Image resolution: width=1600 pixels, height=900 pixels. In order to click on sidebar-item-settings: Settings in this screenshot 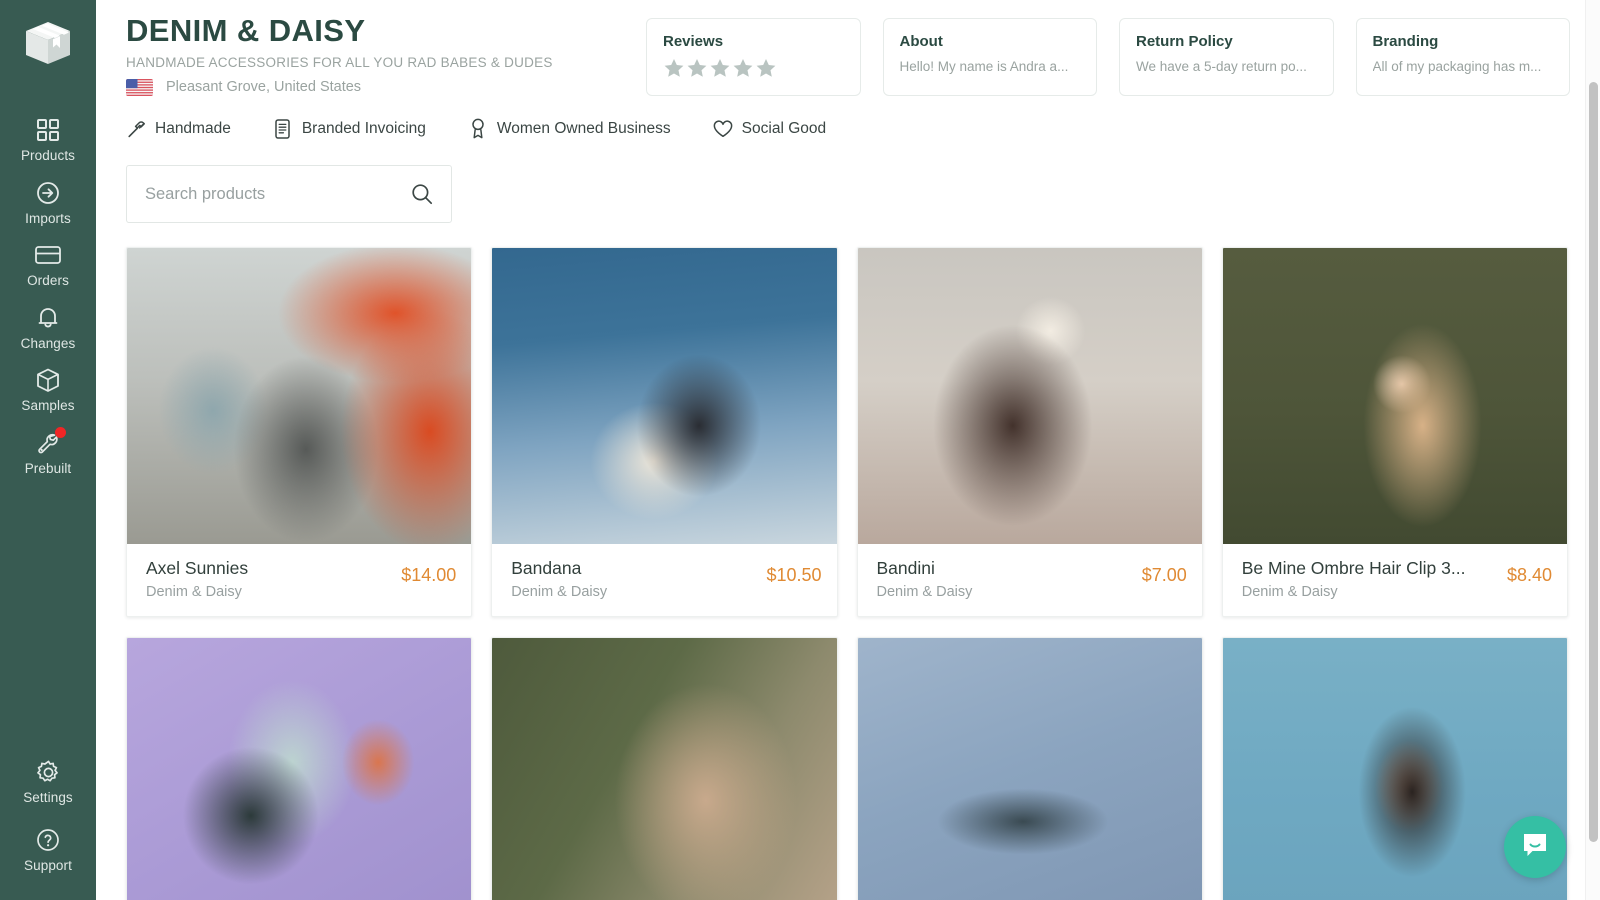, I will do `click(48, 781)`.